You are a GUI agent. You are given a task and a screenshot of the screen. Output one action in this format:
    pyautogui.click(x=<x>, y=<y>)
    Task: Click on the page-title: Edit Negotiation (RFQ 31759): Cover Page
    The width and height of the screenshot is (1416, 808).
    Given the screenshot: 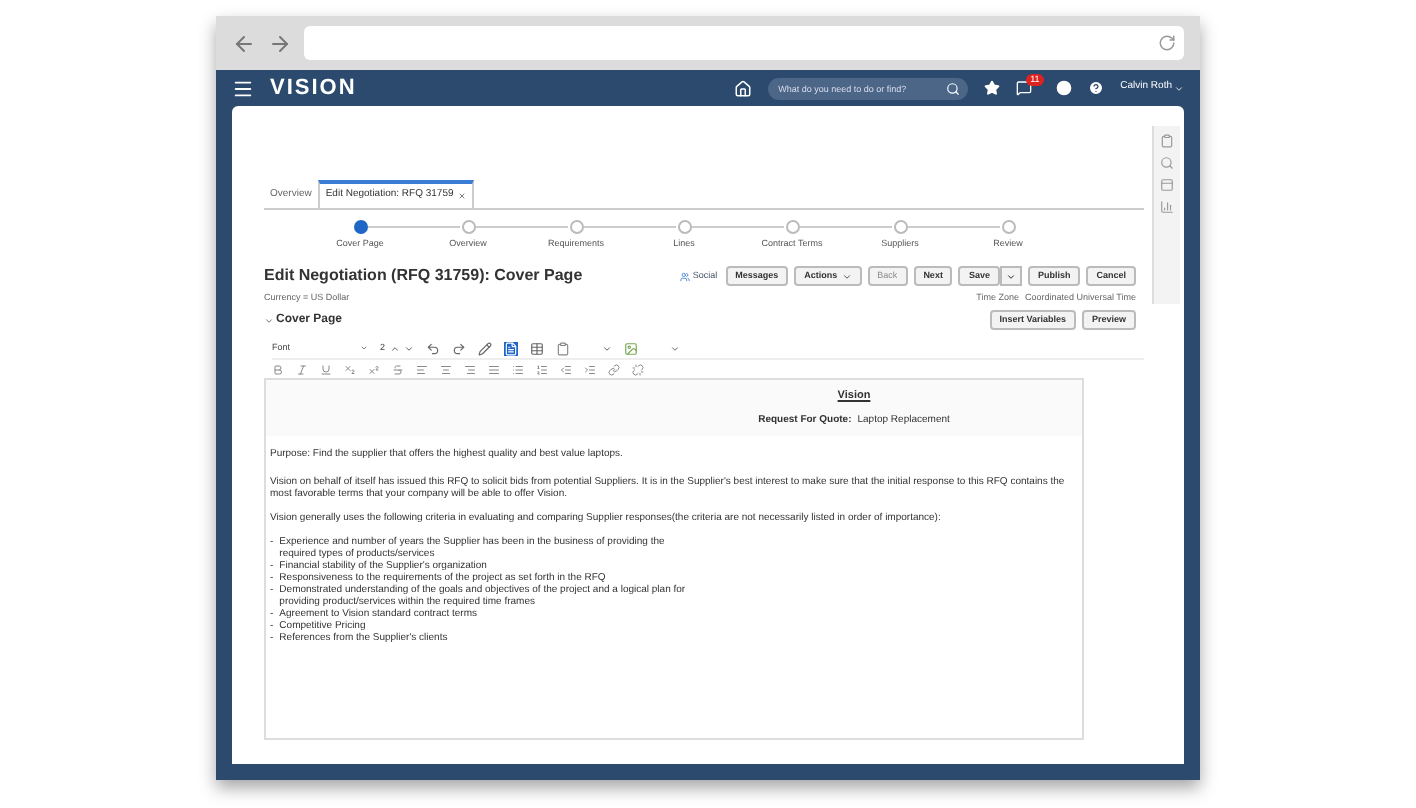 What is the action you would take?
    pyautogui.click(x=423, y=276)
    